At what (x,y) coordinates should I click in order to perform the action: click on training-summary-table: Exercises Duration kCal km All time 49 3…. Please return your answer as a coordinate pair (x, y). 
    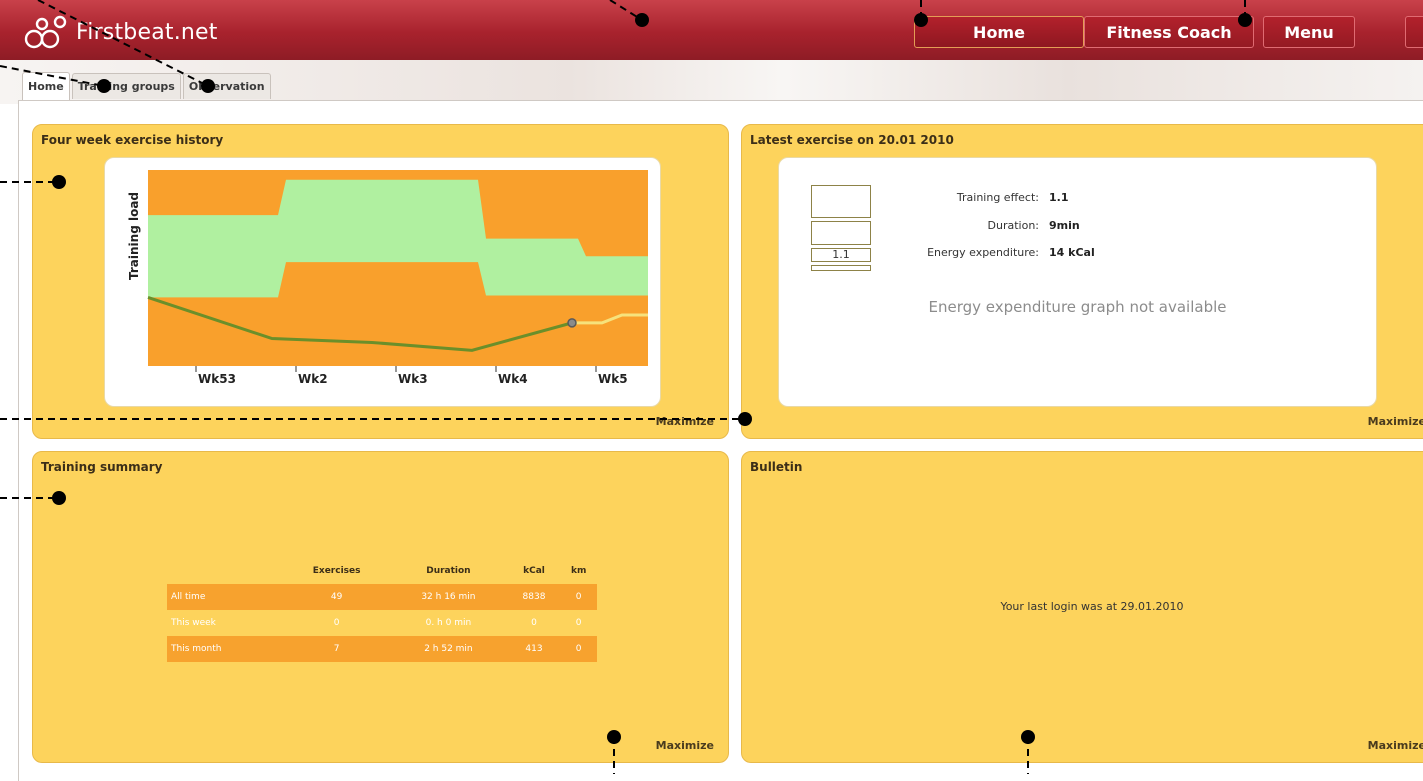
    Looking at the image, I should click on (382, 610).